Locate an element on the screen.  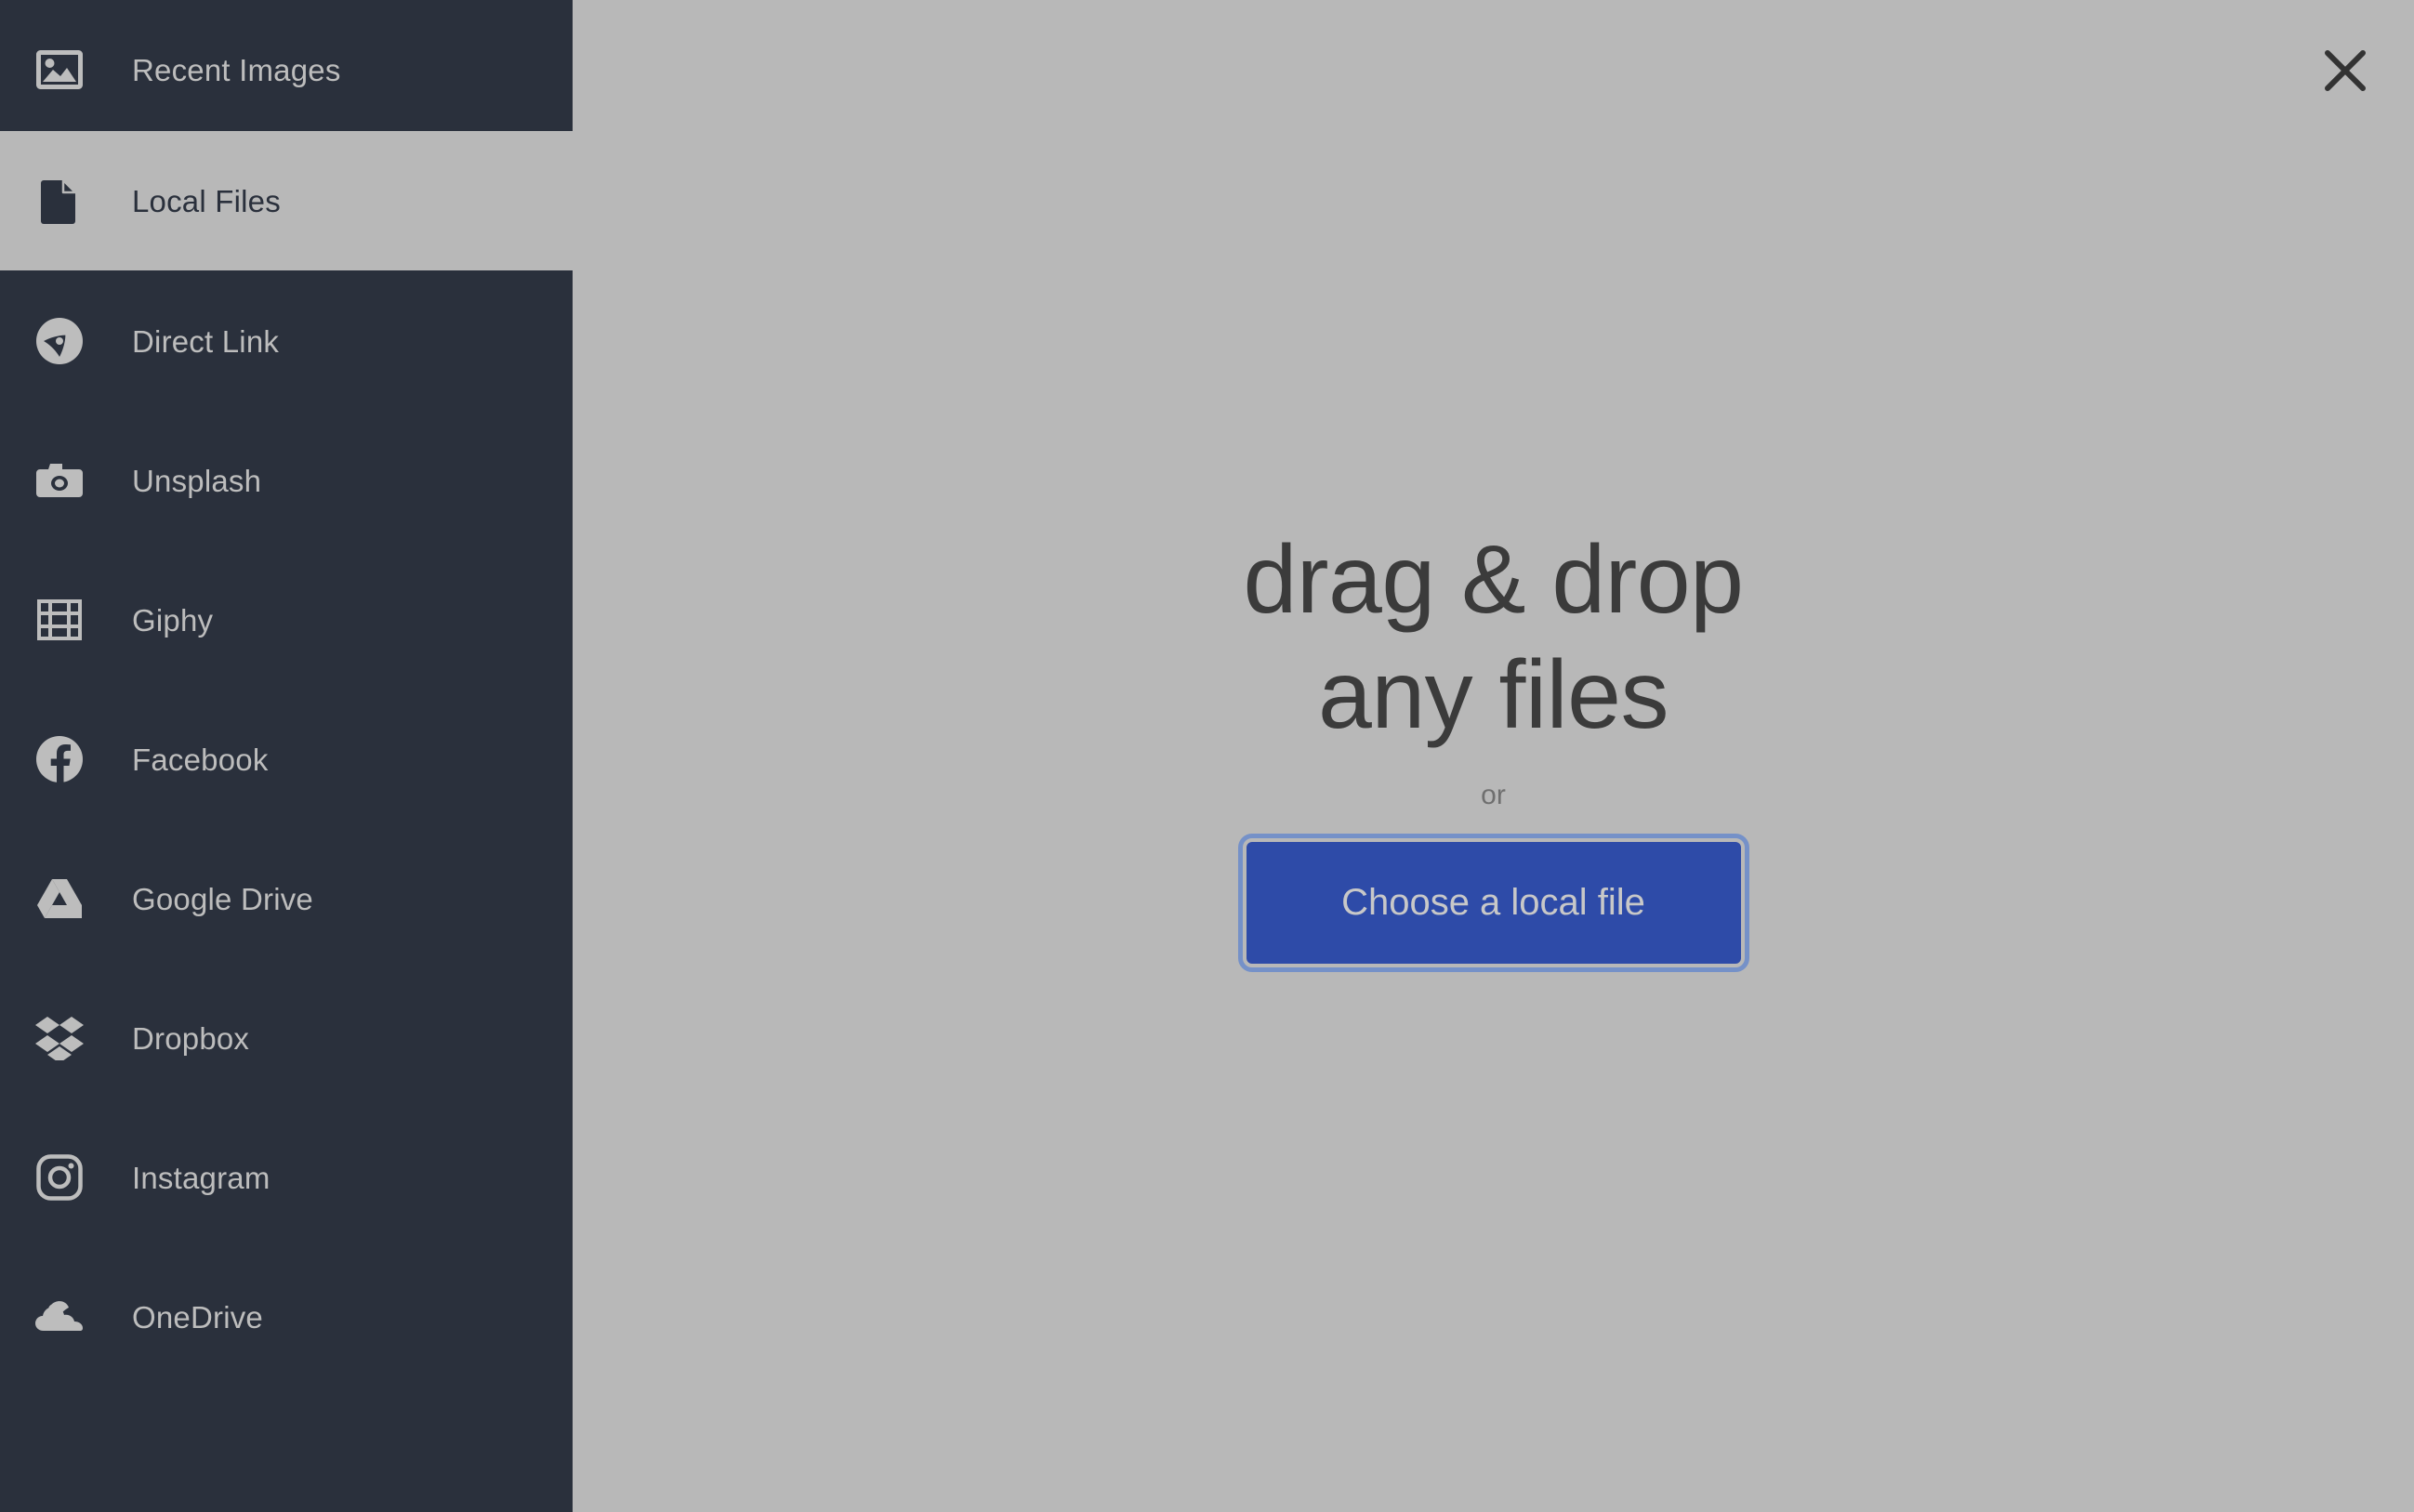
sidebar-item-label: Facebook is located at coordinates (200, 759).